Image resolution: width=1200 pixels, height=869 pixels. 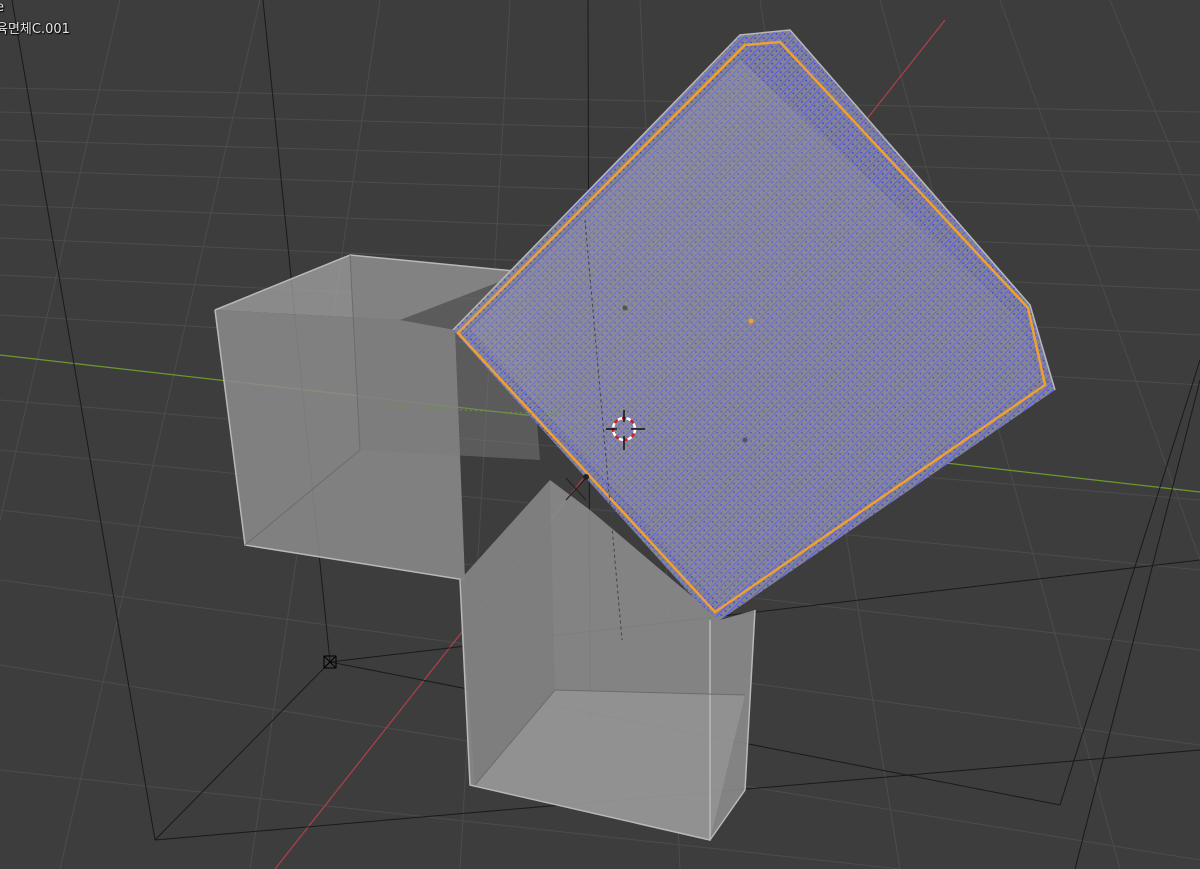 What do you see at coordinates (2, 8) in the screenshot?
I see `view-mode-label: e` at bounding box center [2, 8].